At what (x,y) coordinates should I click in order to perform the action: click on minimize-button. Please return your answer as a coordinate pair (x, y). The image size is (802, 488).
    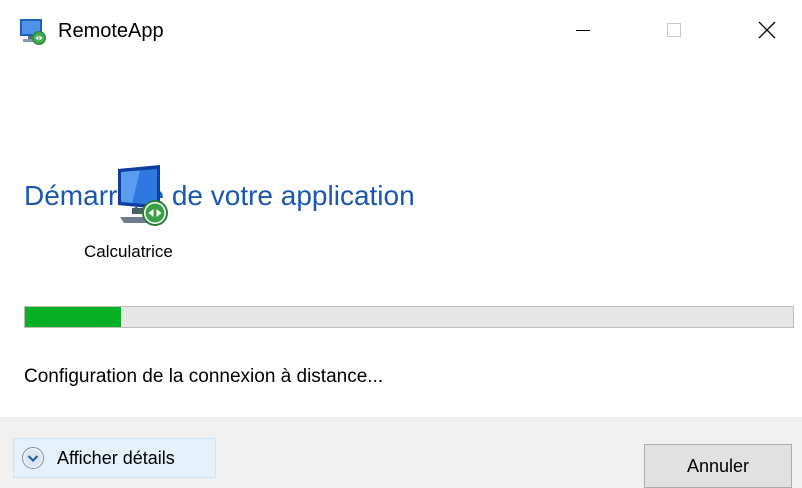
    Looking at the image, I should click on (583, 30).